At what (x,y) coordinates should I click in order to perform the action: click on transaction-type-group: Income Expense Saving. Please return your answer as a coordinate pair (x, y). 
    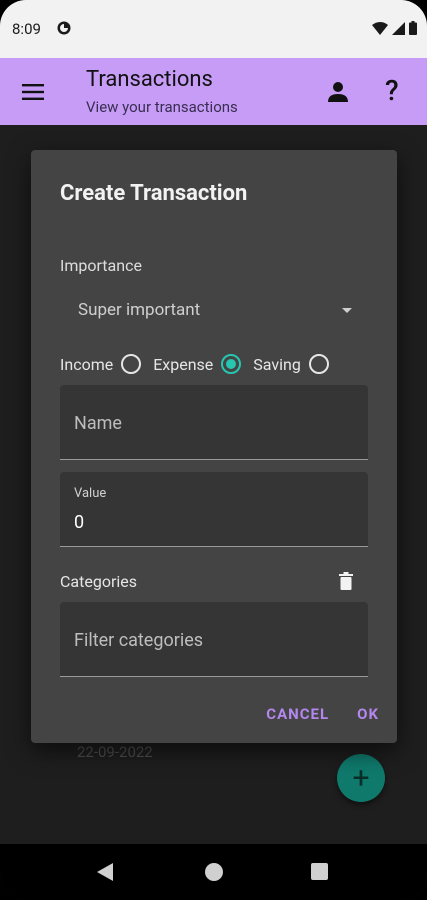
    Looking at the image, I should click on (200, 364).